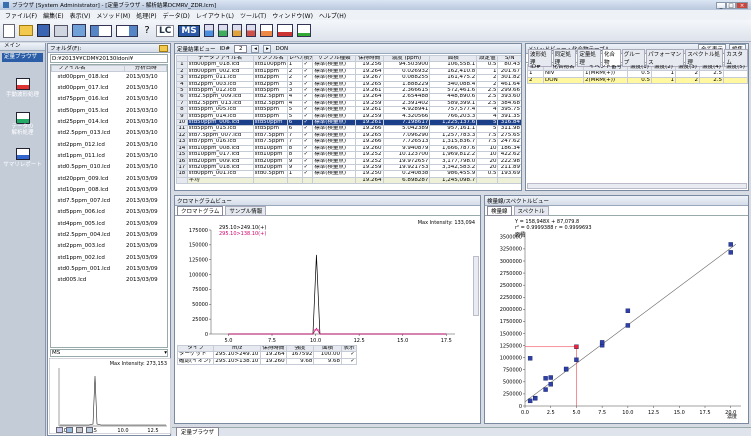 The image size is (751, 436). I want to click on ion-col: 保持時間, so click(273, 348).